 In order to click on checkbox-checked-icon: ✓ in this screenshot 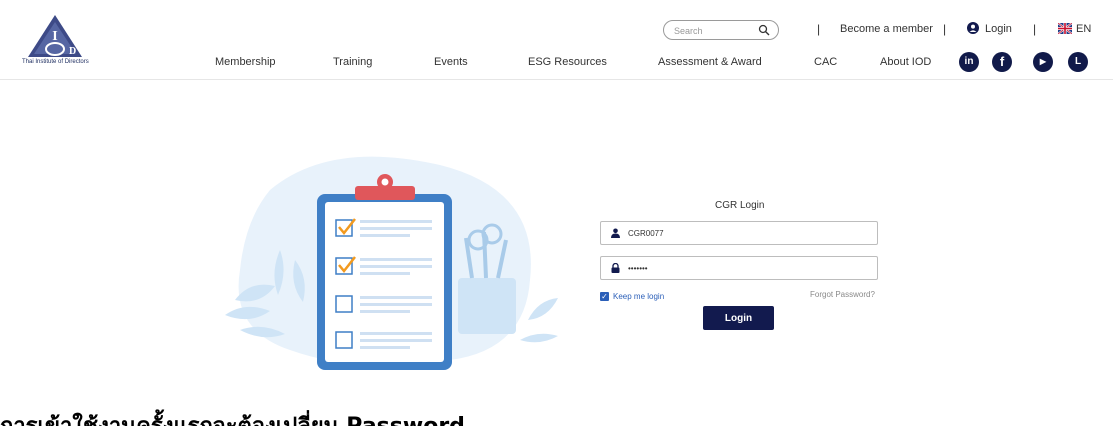, I will do `click(604, 296)`.